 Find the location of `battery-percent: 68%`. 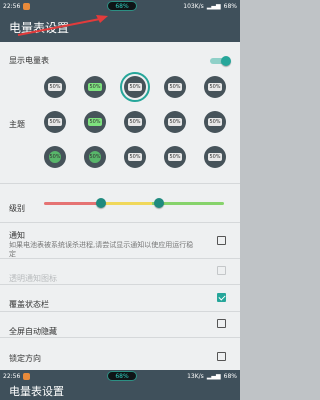

battery-percent: 68% is located at coordinates (230, 6).